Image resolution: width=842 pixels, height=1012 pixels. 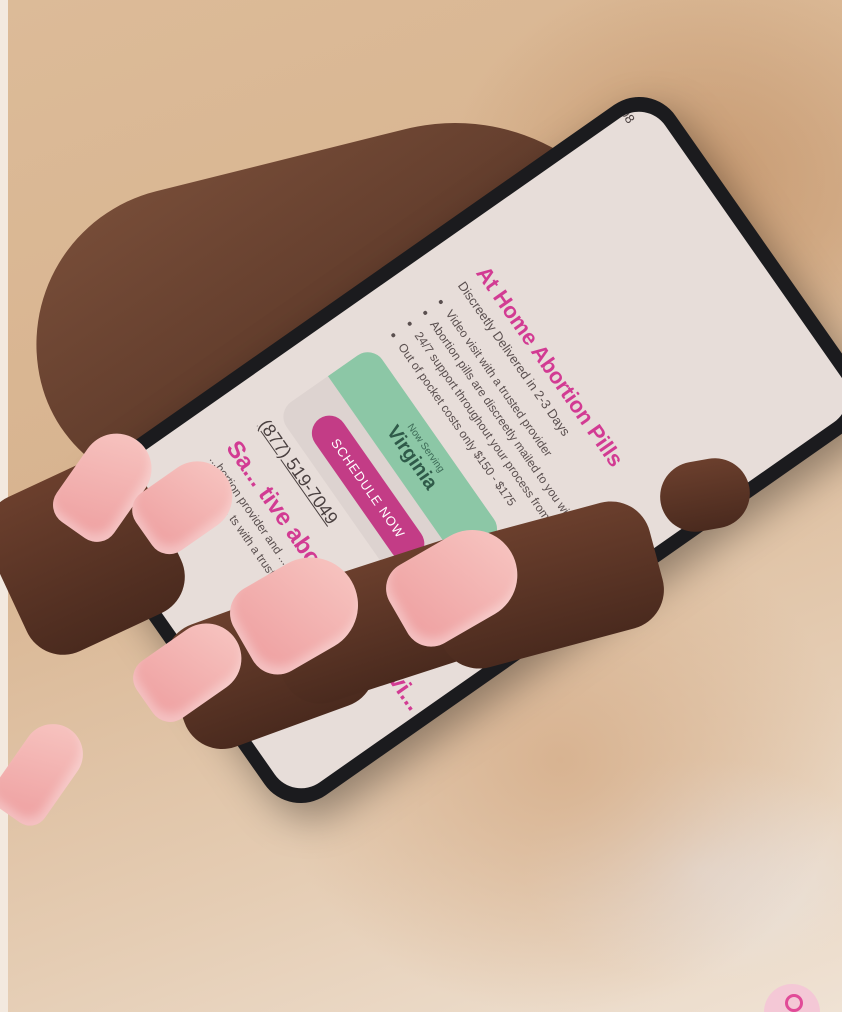 What do you see at coordinates (794, 1003) in the screenshot?
I see `pink-circle-icon` at bounding box center [794, 1003].